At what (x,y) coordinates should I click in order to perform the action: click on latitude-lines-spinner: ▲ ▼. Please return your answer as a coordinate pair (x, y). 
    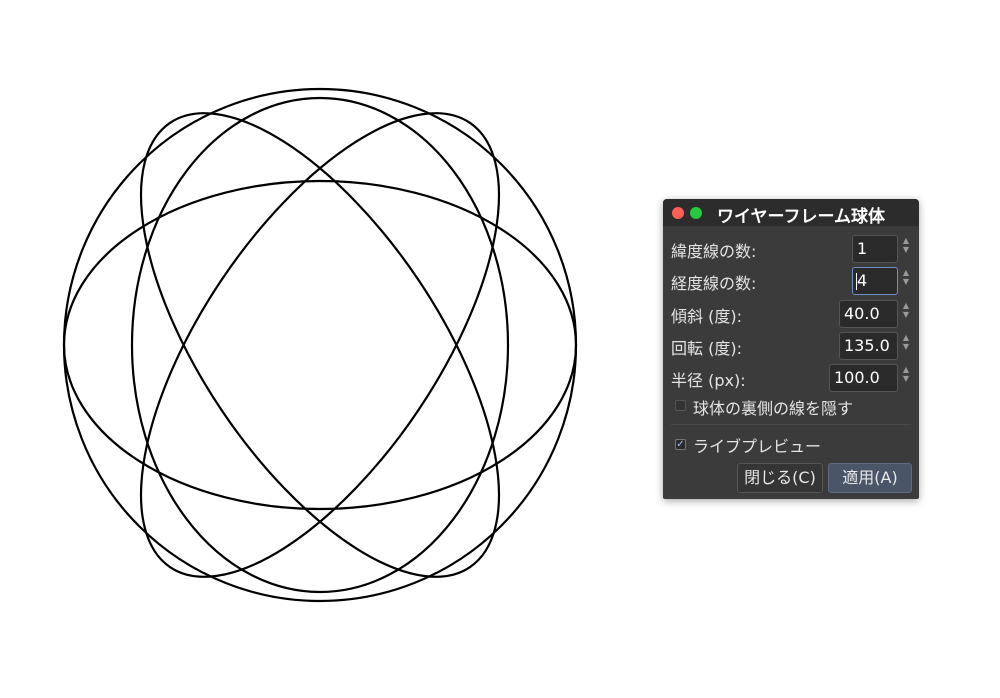
    Looking at the image, I should click on (906, 249).